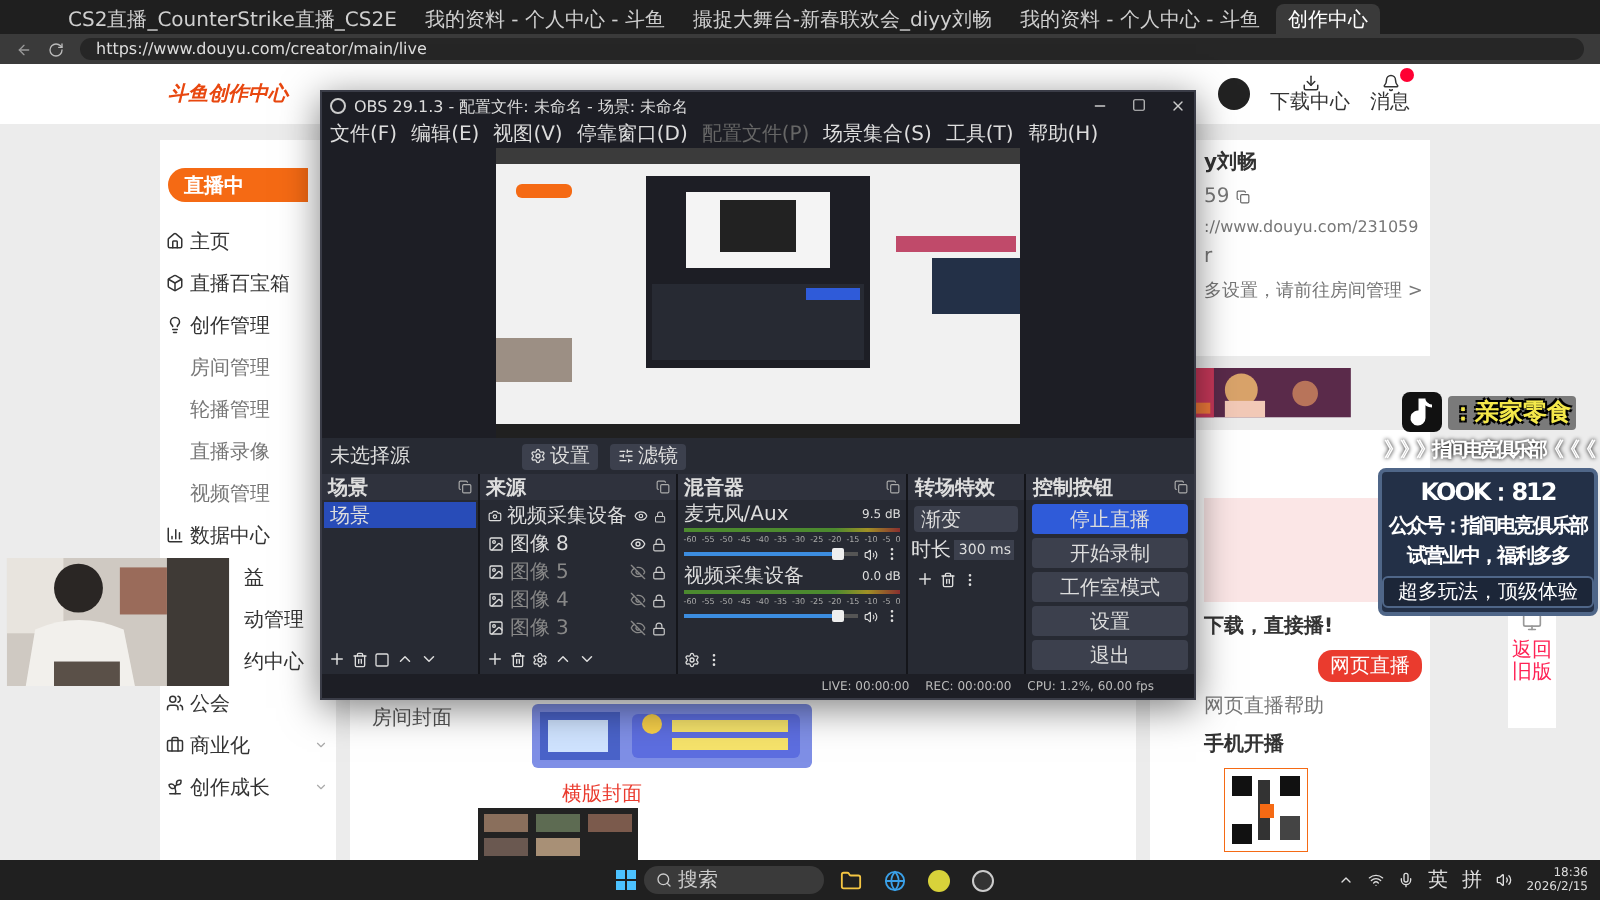 The width and height of the screenshot is (1600, 900). What do you see at coordinates (348, 488) in the screenshot?
I see `dock-title: 场景` at bounding box center [348, 488].